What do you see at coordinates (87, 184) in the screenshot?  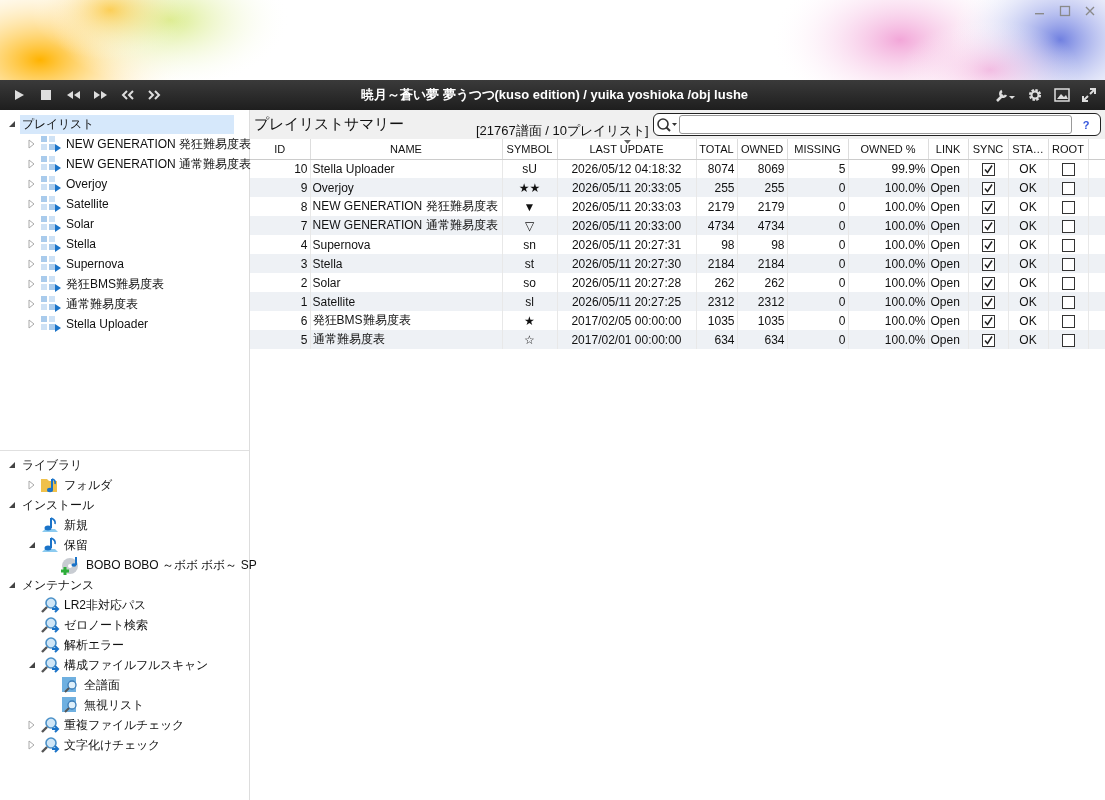 I see `tree-item: Overjoy` at bounding box center [87, 184].